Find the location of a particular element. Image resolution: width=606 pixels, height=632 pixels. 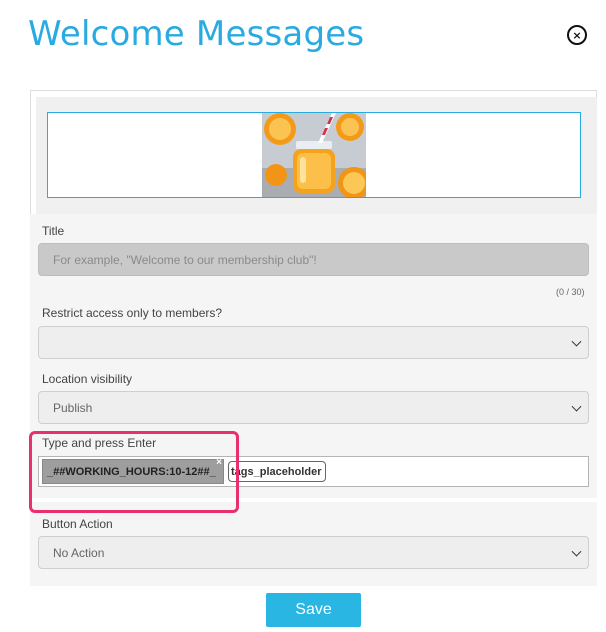

tag-entry-value: tags_placeholder is located at coordinates (276, 471).